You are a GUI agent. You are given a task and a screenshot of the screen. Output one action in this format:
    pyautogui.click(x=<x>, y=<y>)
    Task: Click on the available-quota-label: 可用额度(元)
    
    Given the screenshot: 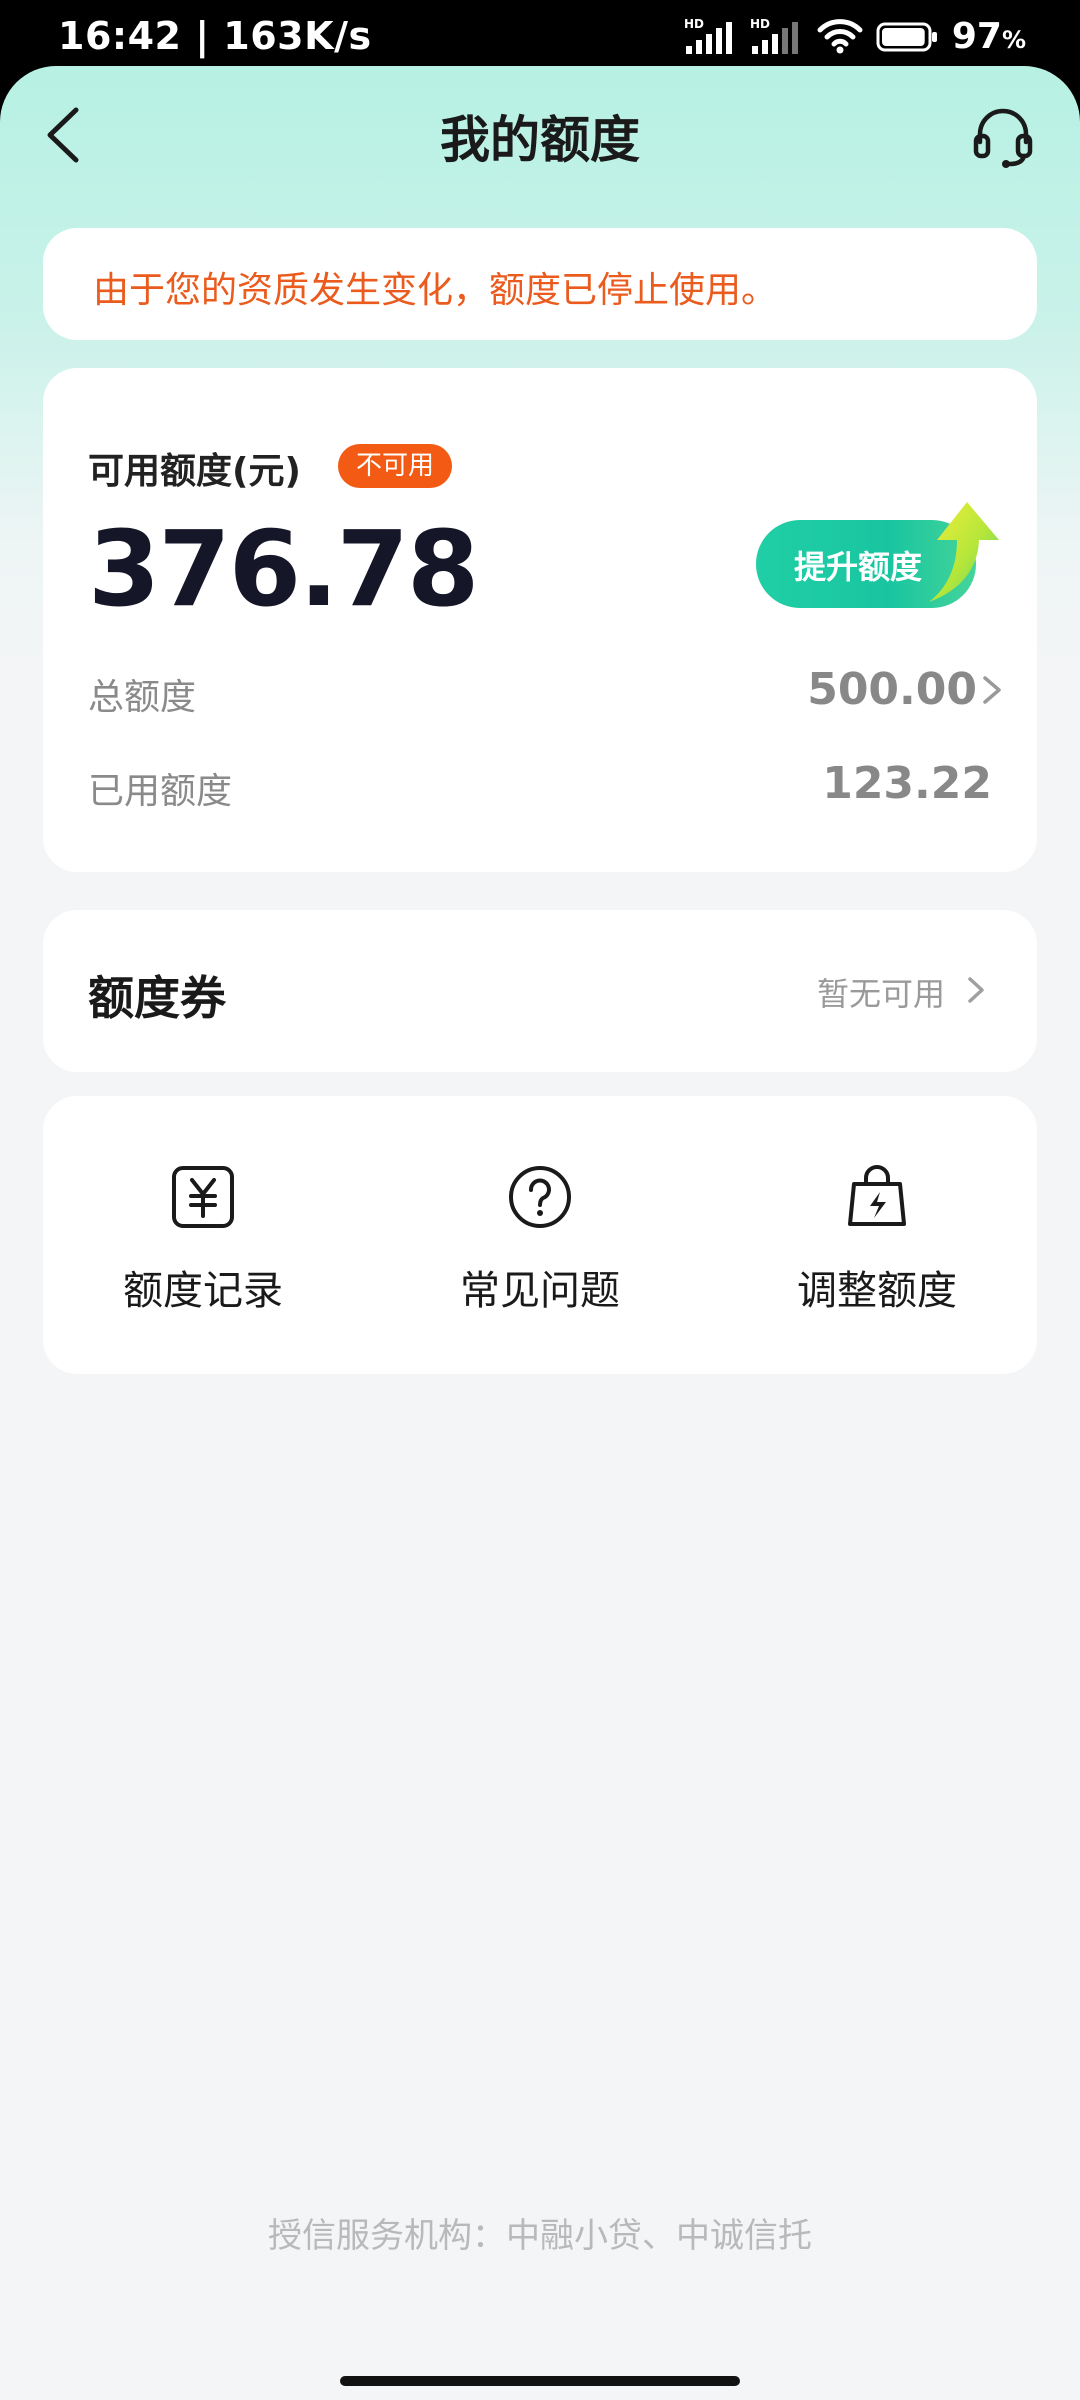 What is the action you would take?
    pyautogui.click(x=194, y=471)
    